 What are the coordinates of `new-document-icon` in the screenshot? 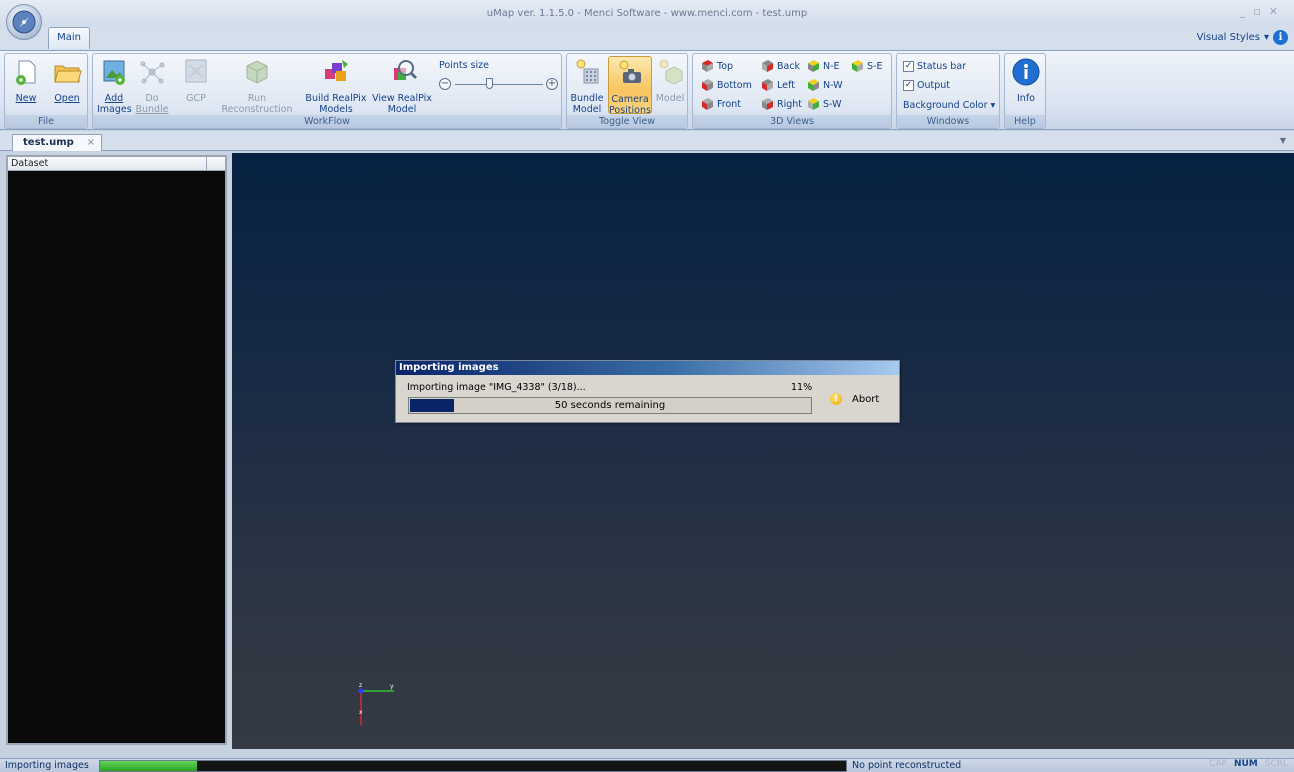 It's located at (26, 72).